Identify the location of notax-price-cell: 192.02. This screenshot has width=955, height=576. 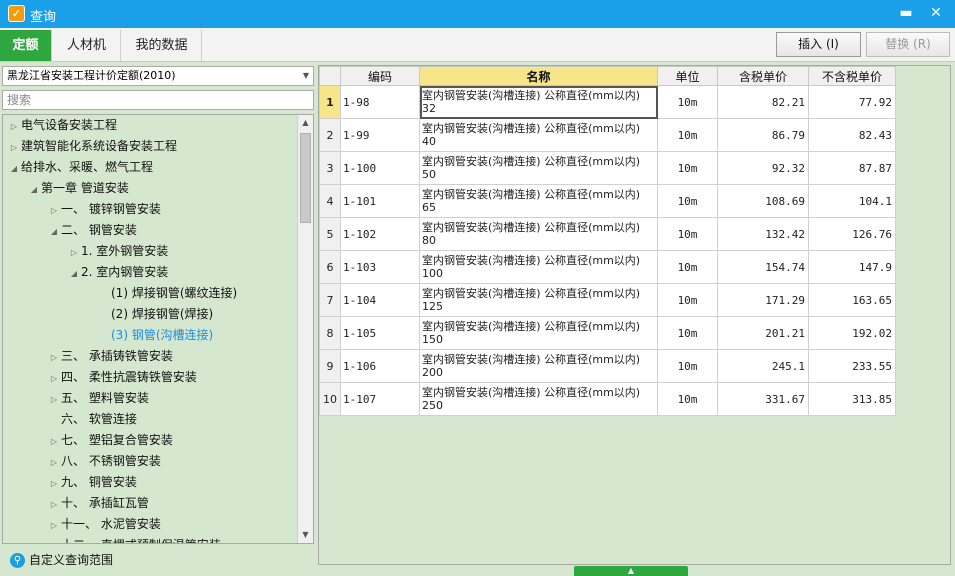
(852, 333).